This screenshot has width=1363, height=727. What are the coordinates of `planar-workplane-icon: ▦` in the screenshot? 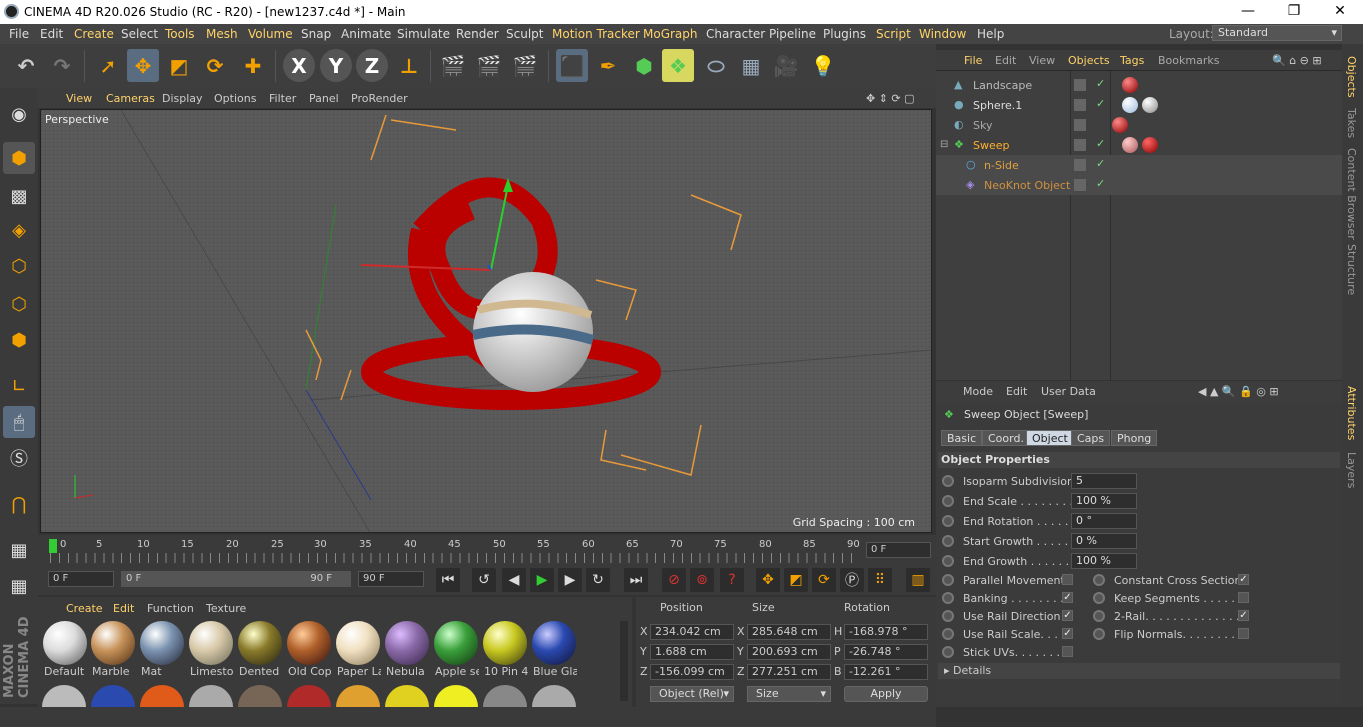 It's located at (19, 586).